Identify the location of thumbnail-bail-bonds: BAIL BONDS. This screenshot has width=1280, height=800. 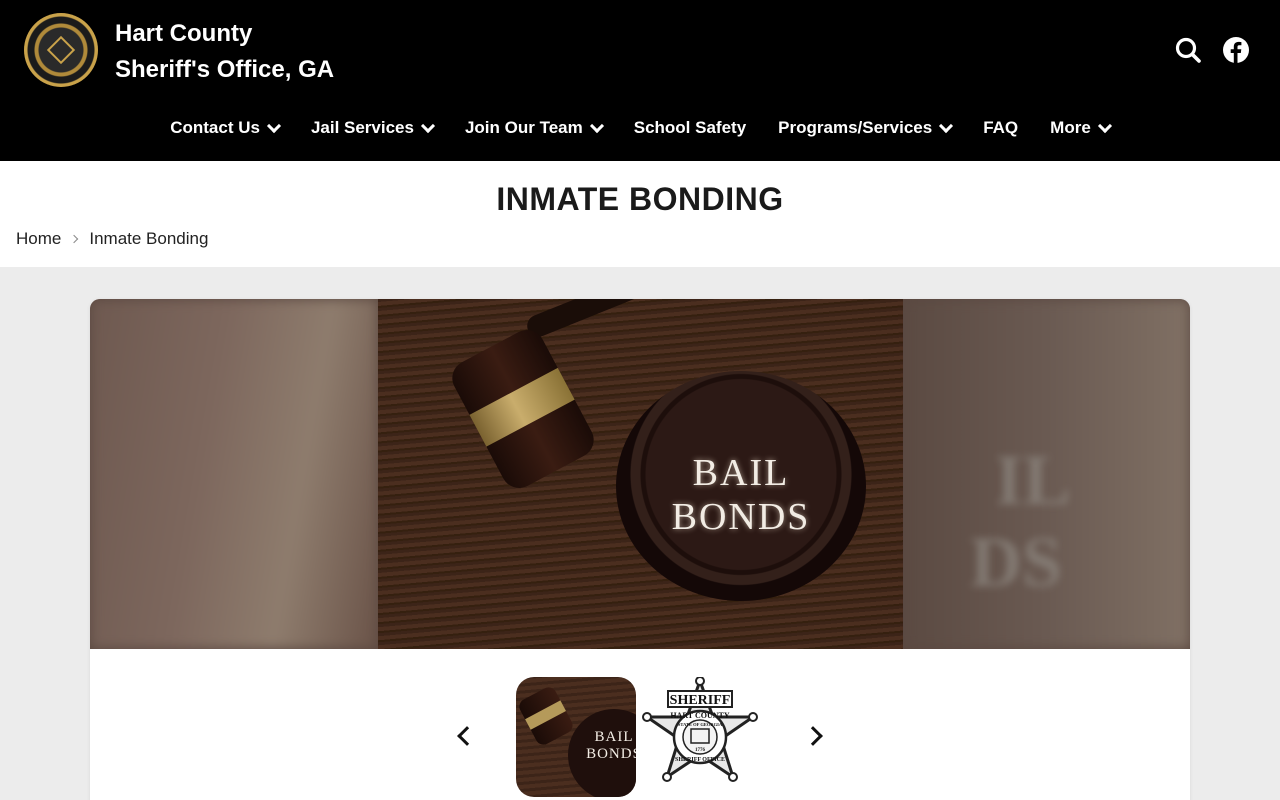
(576, 737).